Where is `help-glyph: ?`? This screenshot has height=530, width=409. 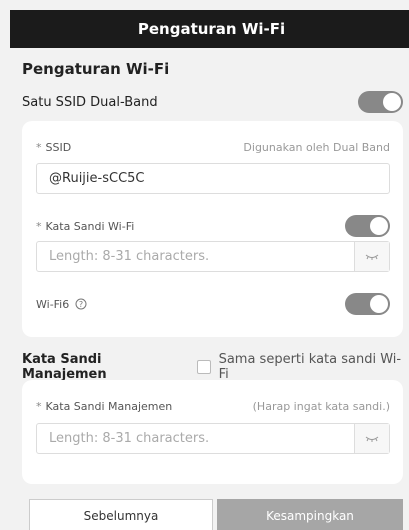 help-glyph: ? is located at coordinates (81, 304).